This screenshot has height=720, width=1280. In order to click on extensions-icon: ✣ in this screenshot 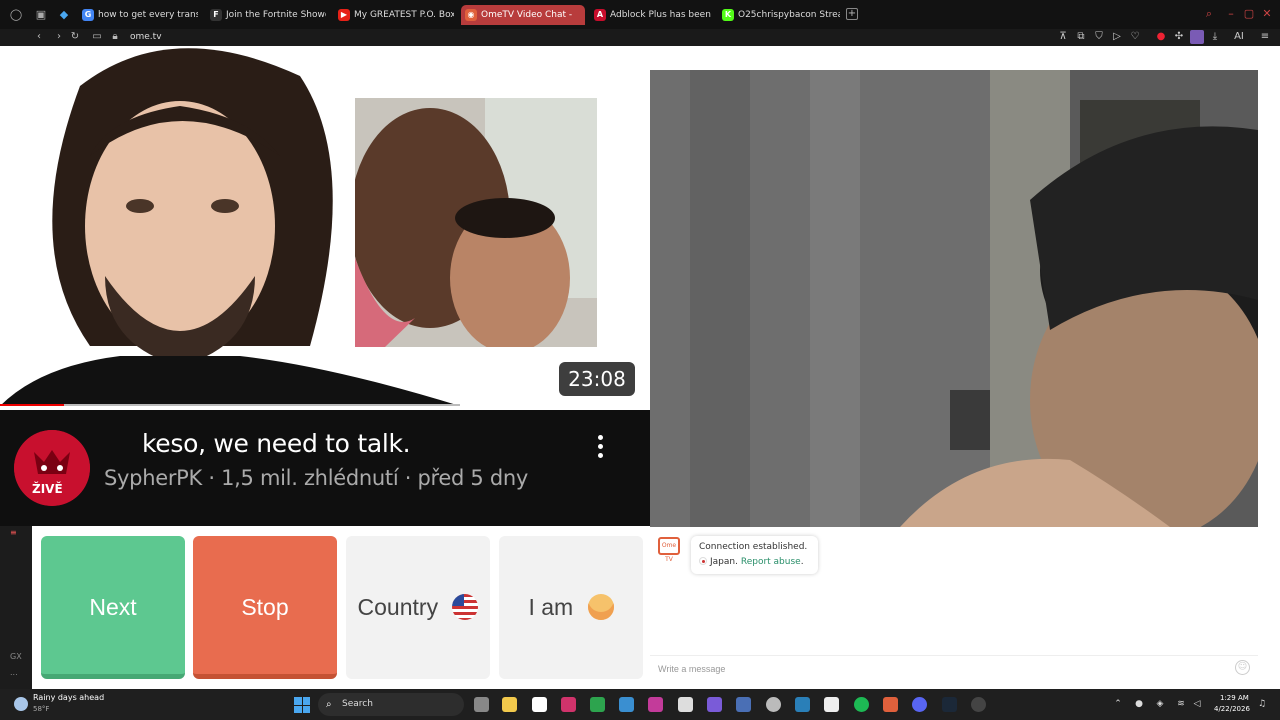, I will do `click(1179, 37)`.